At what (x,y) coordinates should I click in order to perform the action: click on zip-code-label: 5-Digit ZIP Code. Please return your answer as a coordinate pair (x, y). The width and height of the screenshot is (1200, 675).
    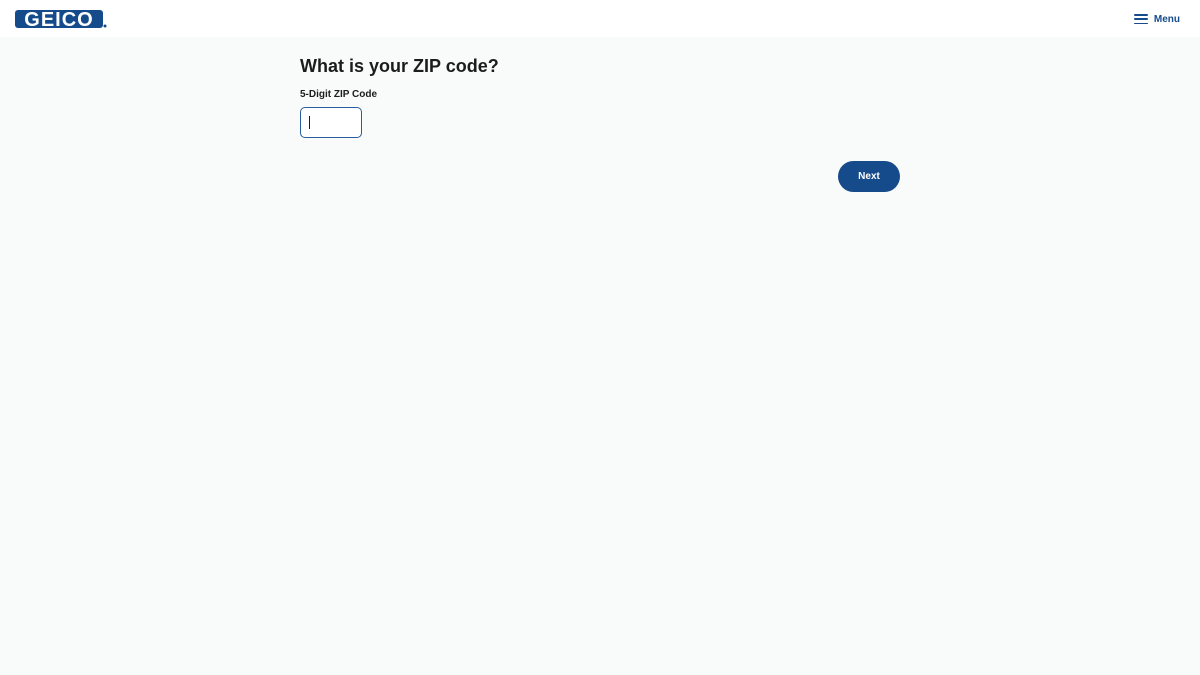
    Looking at the image, I should click on (339, 94).